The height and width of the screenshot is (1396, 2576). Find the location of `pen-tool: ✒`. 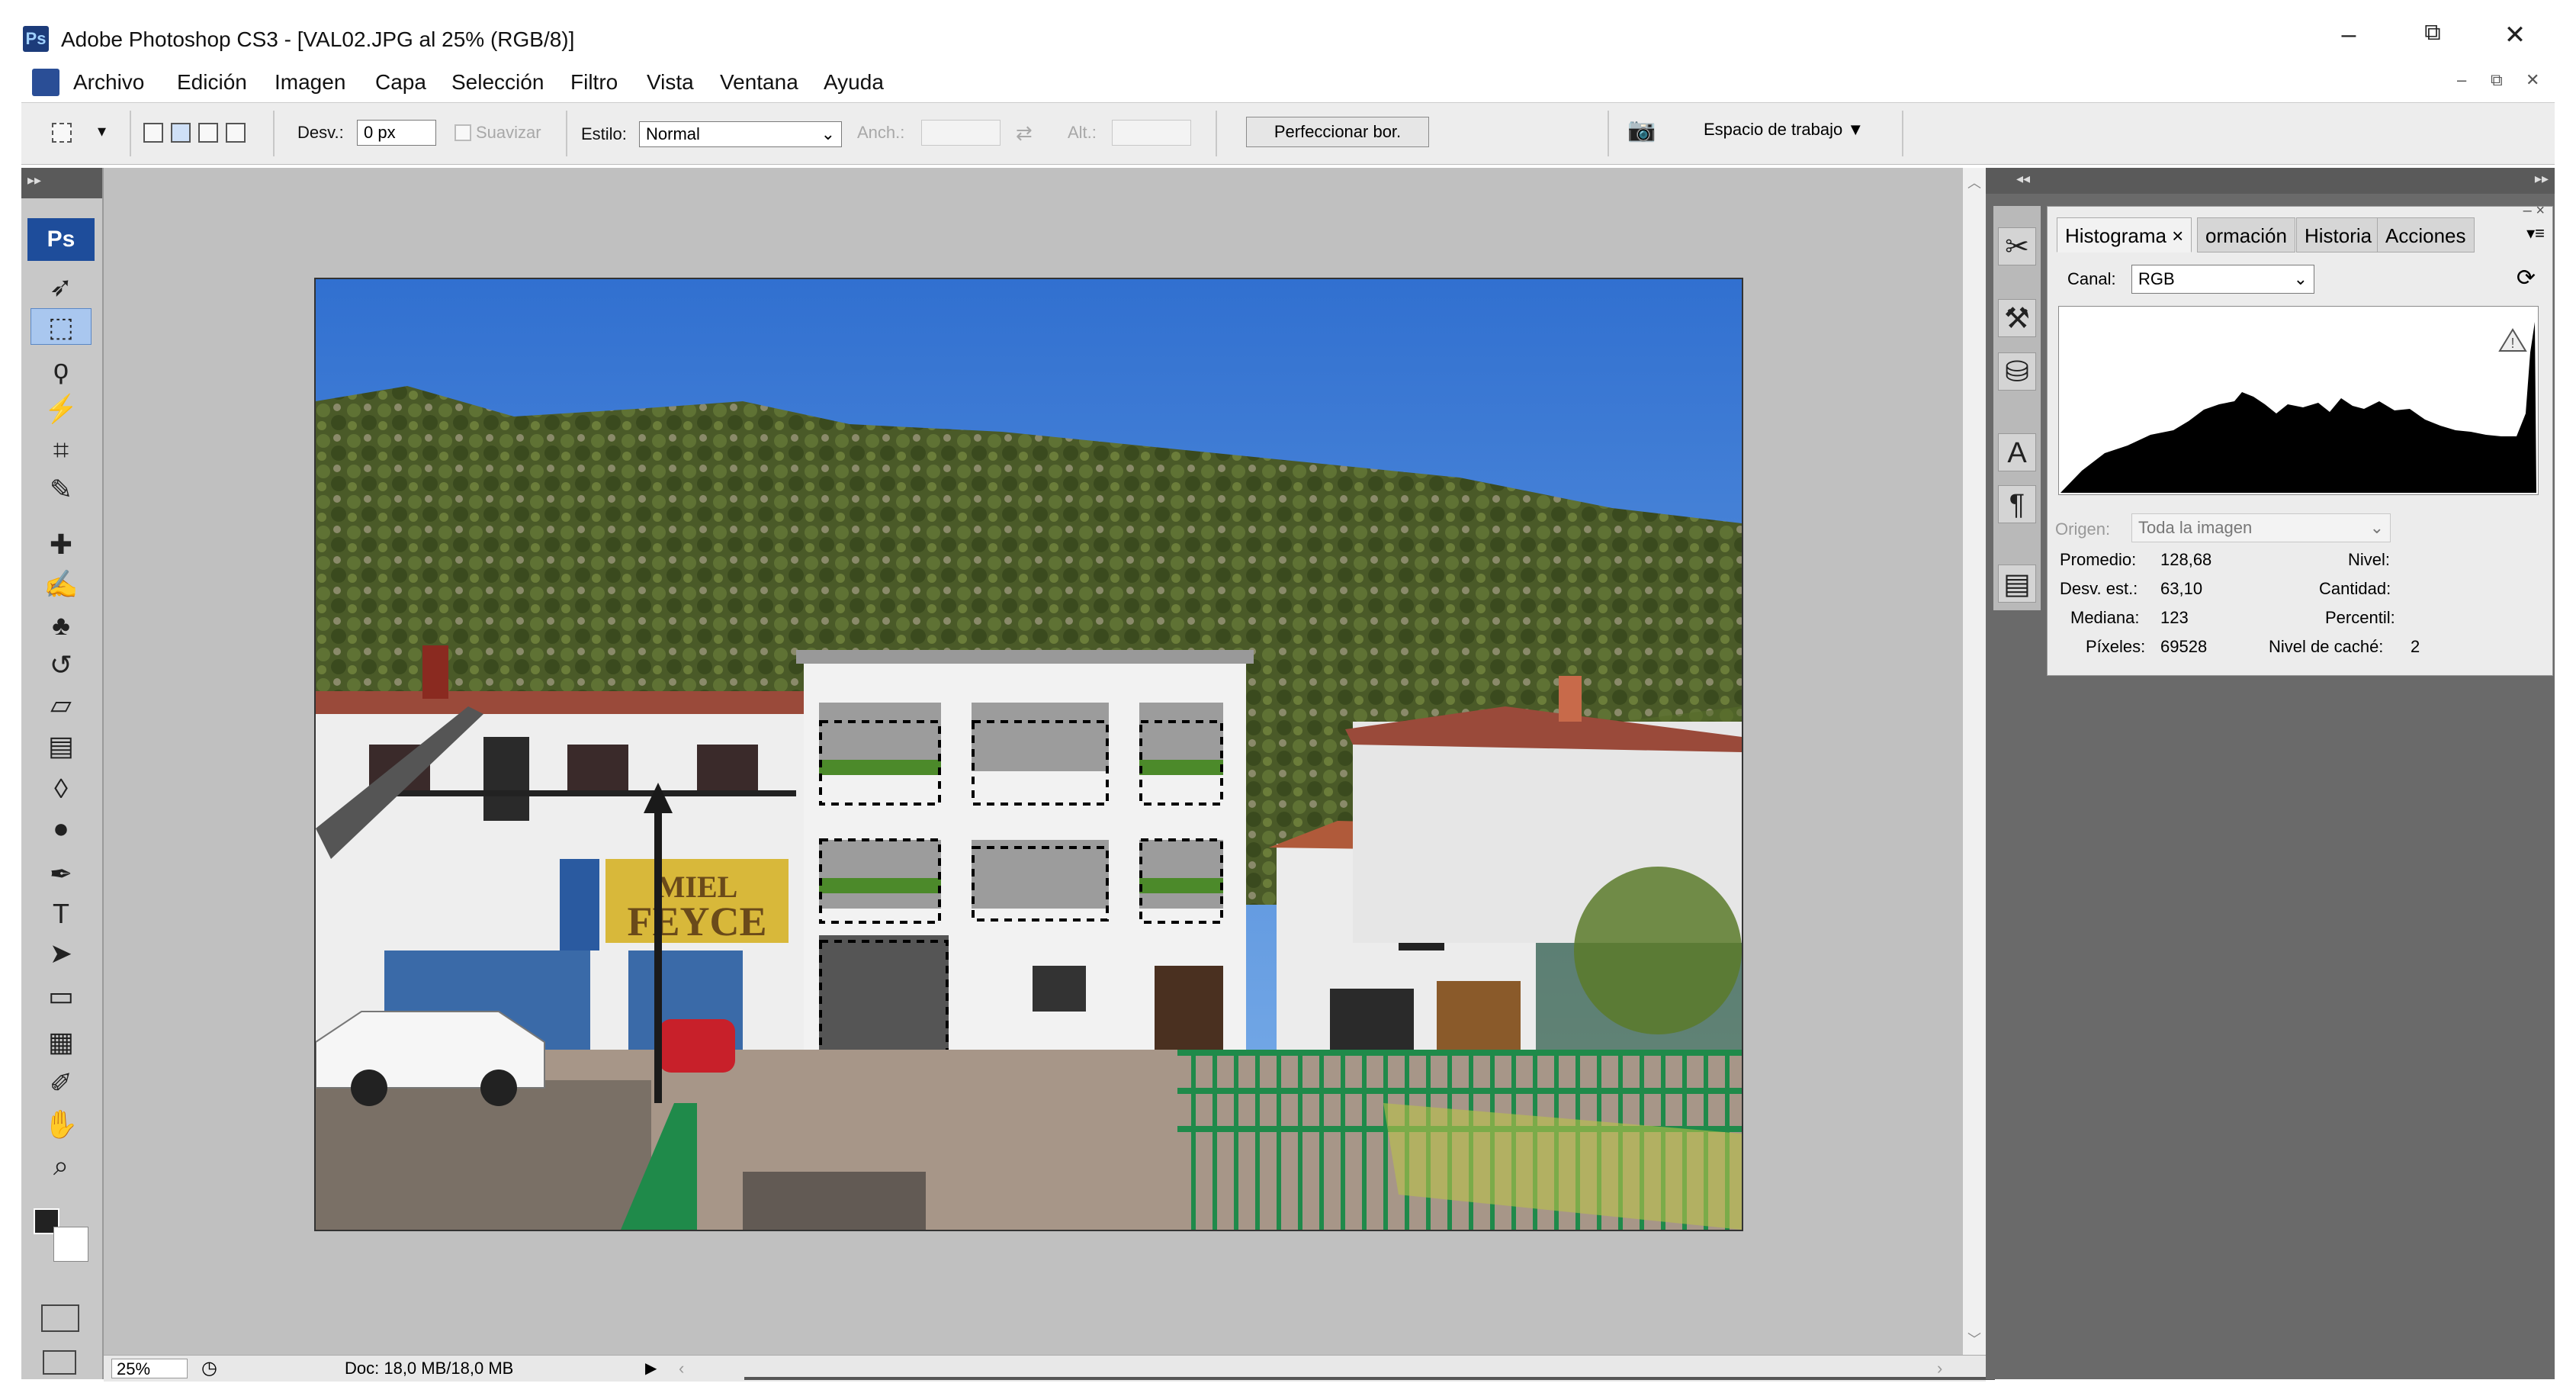

pen-tool: ✒ is located at coordinates (61, 874).